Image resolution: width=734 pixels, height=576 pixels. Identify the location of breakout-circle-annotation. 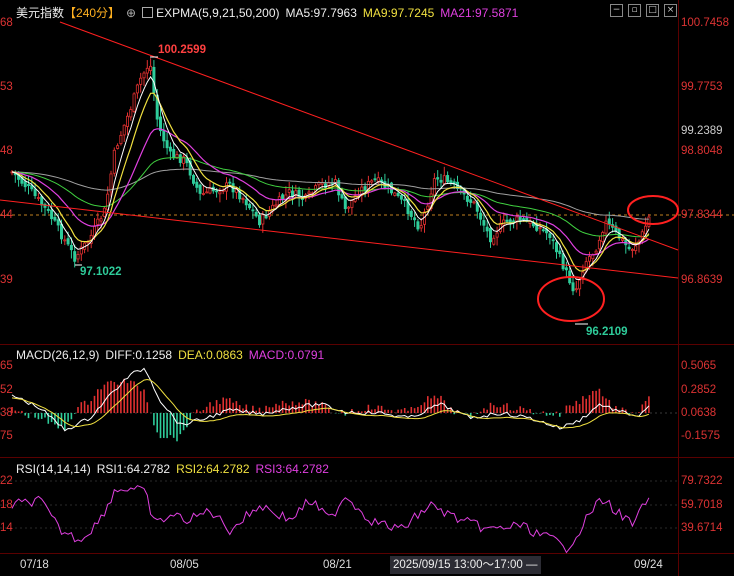
(653, 210).